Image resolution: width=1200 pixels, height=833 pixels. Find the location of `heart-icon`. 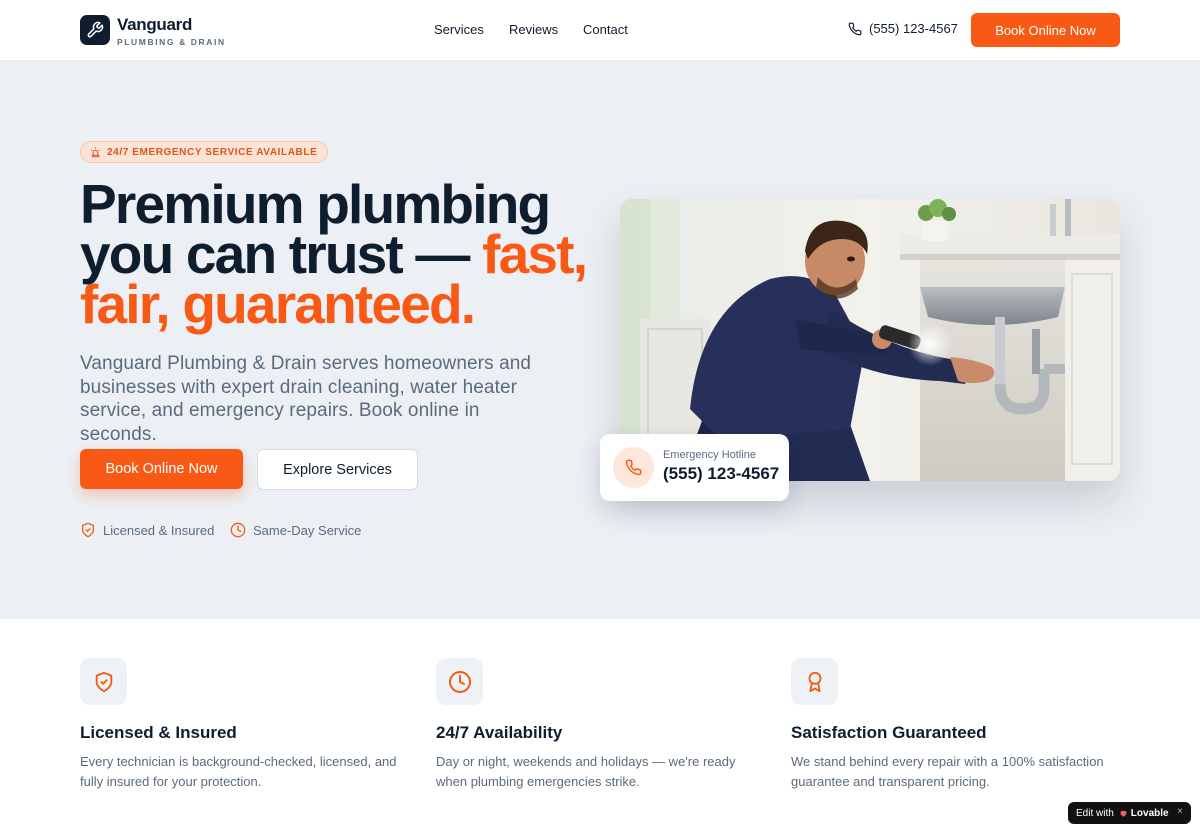

heart-icon is located at coordinates (1123, 813).